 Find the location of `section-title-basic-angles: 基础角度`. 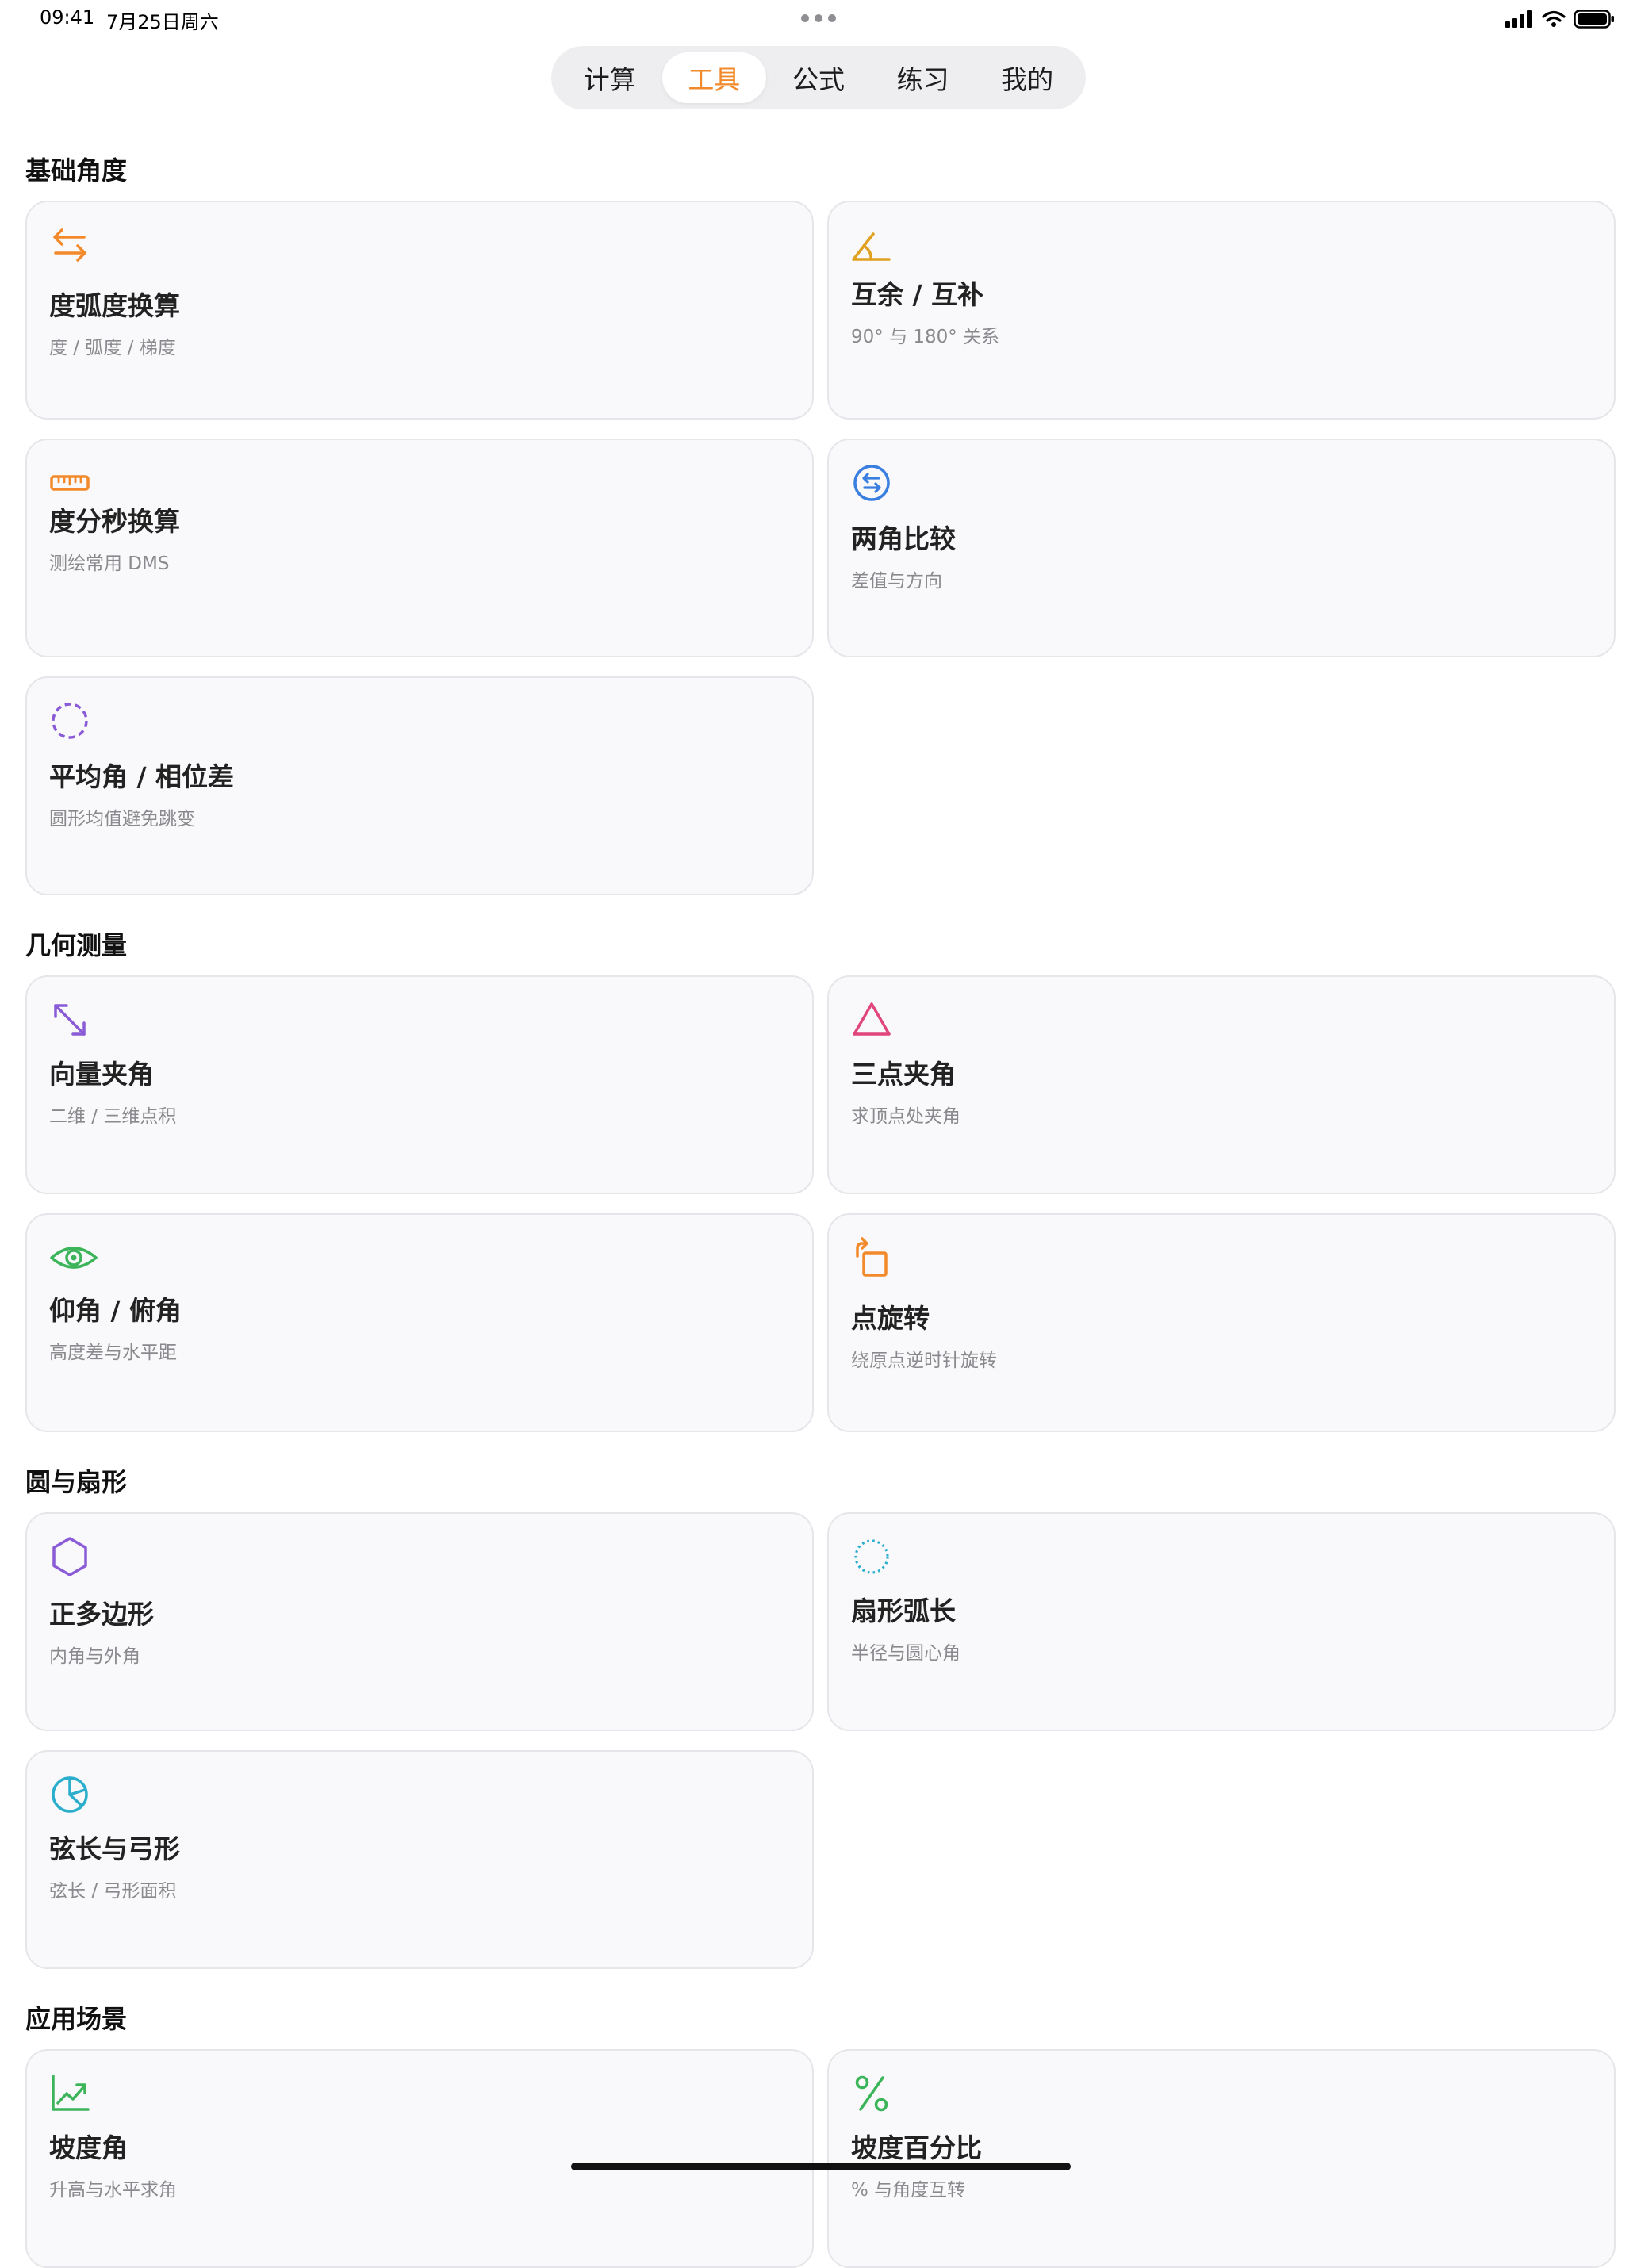

section-title-basic-angles: 基础角度 is located at coordinates (76, 170).